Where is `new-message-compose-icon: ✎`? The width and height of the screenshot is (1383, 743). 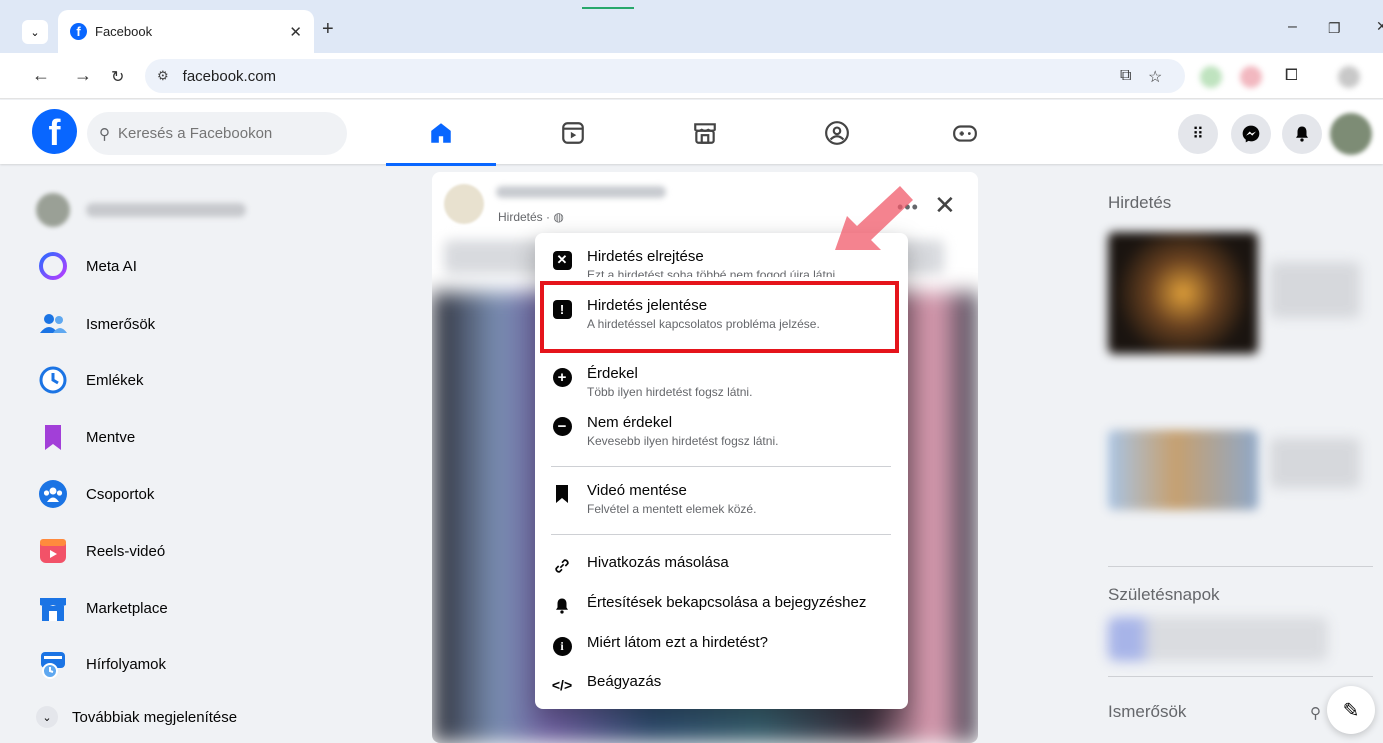
new-message-compose-icon: ✎ is located at coordinates (1351, 710).